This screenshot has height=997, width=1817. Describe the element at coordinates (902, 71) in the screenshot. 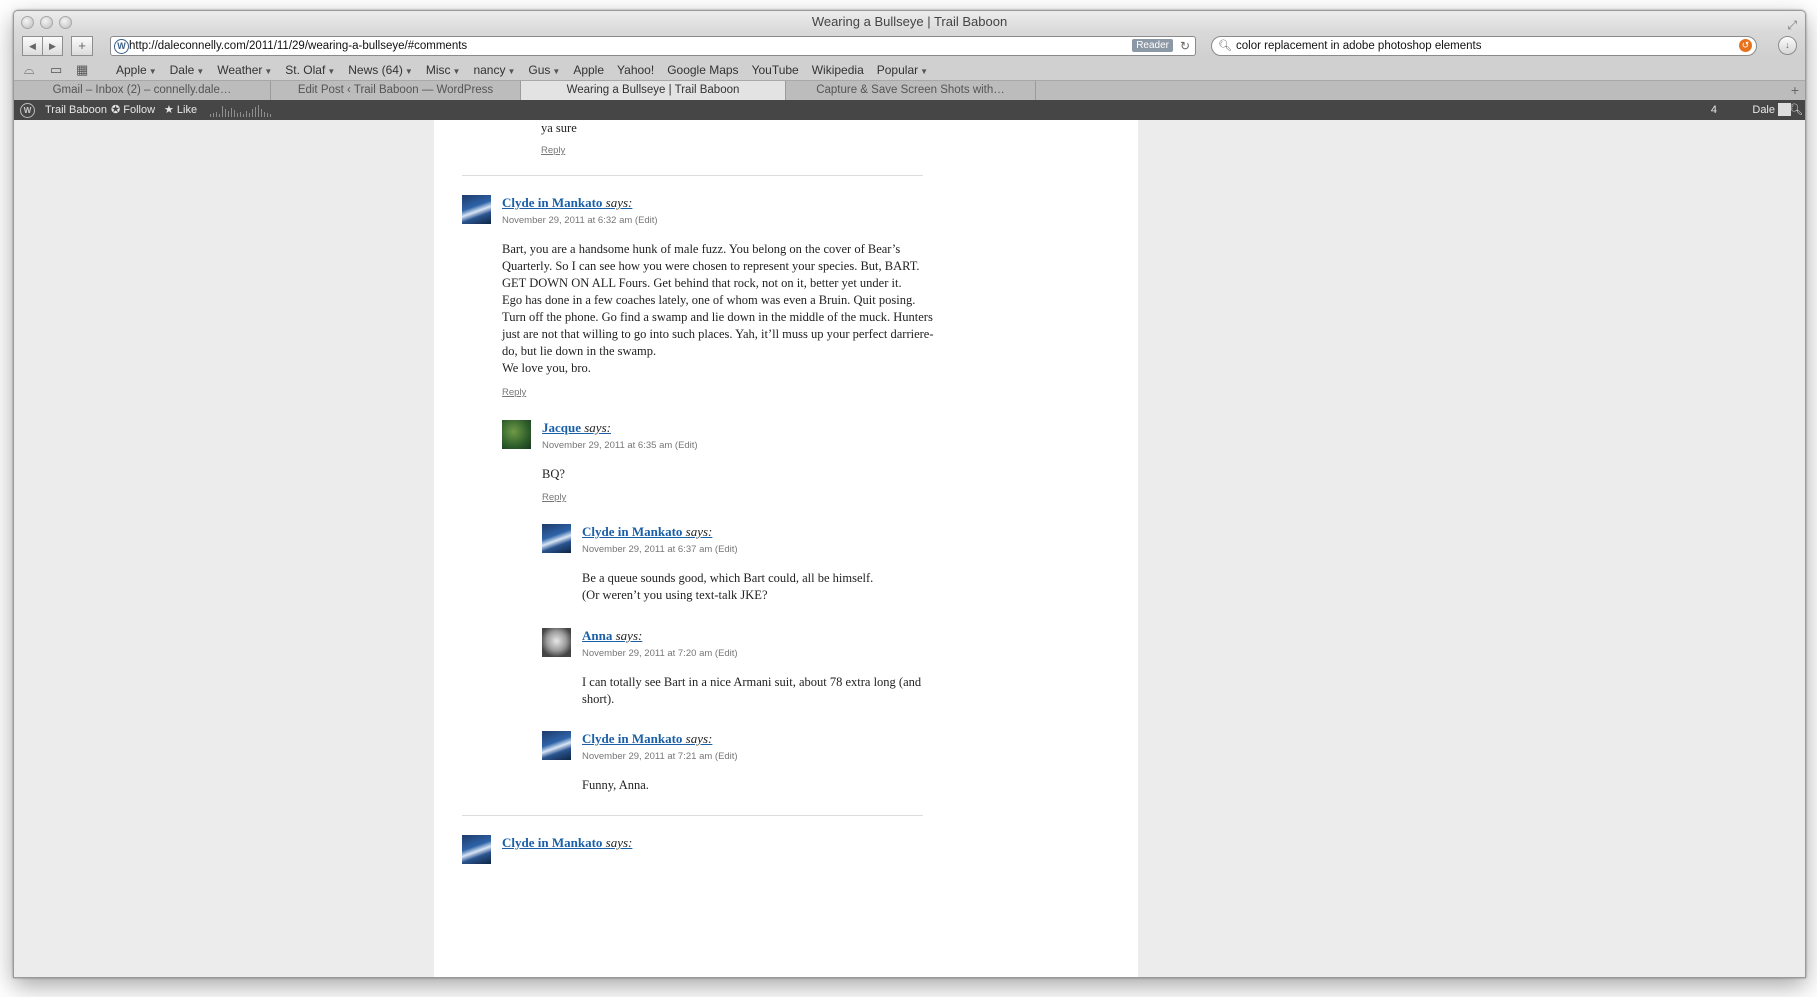

I see `bookmark-item: Popular ▼` at that location.